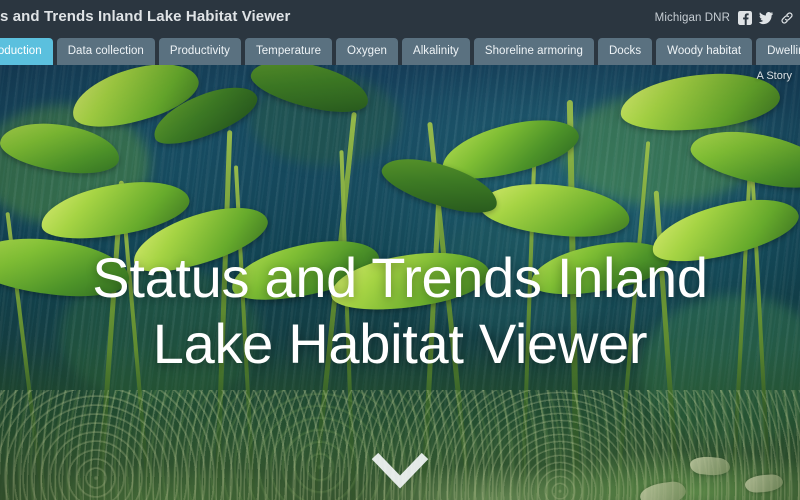 This screenshot has height=500, width=800. I want to click on header-right-group: Michigan DNR, so click(724, 18).